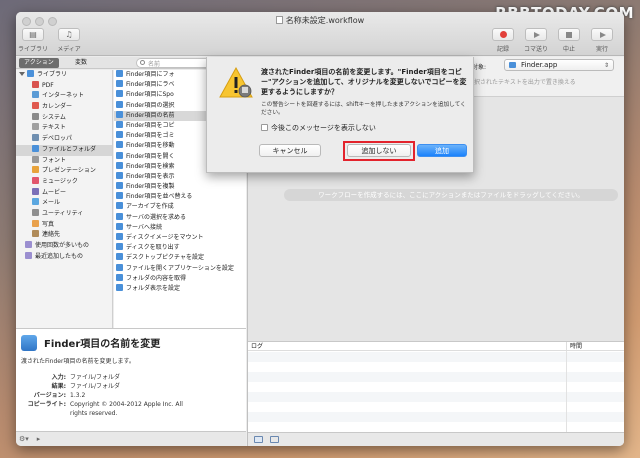  Describe the element at coordinates (64, 118) in the screenshot. I see `sidebar-item-category: システム` at that location.